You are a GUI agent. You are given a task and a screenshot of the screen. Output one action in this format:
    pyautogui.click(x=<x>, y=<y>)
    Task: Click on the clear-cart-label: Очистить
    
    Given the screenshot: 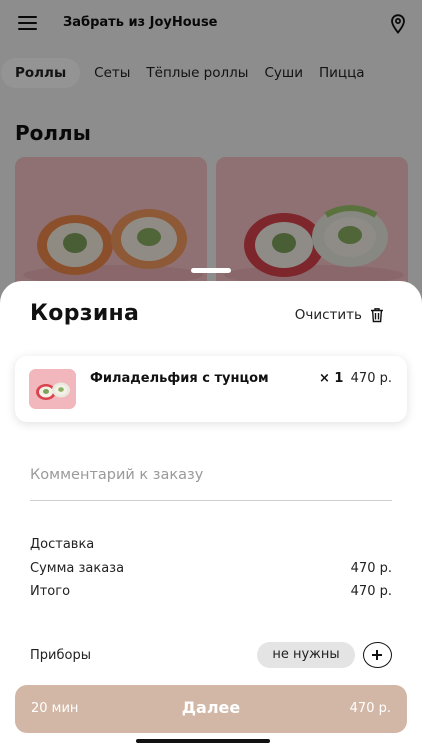 What is the action you would take?
    pyautogui.click(x=328, y=315)
    